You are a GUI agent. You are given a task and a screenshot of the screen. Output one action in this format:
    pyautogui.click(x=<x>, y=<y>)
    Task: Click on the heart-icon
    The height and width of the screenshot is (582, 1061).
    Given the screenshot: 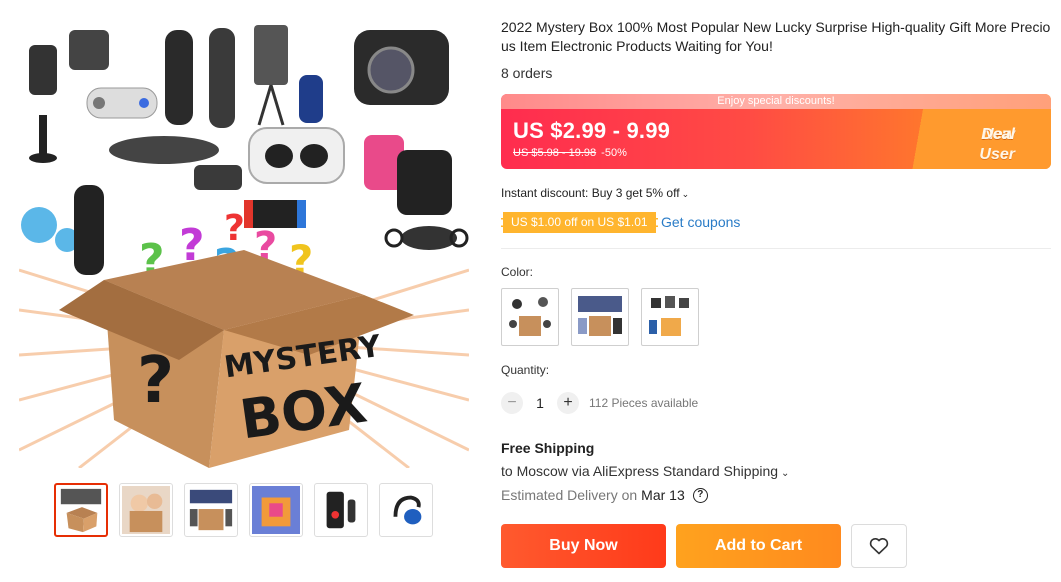 What is the action you would take?
    pyautogui.click(x=879, y=546)
    